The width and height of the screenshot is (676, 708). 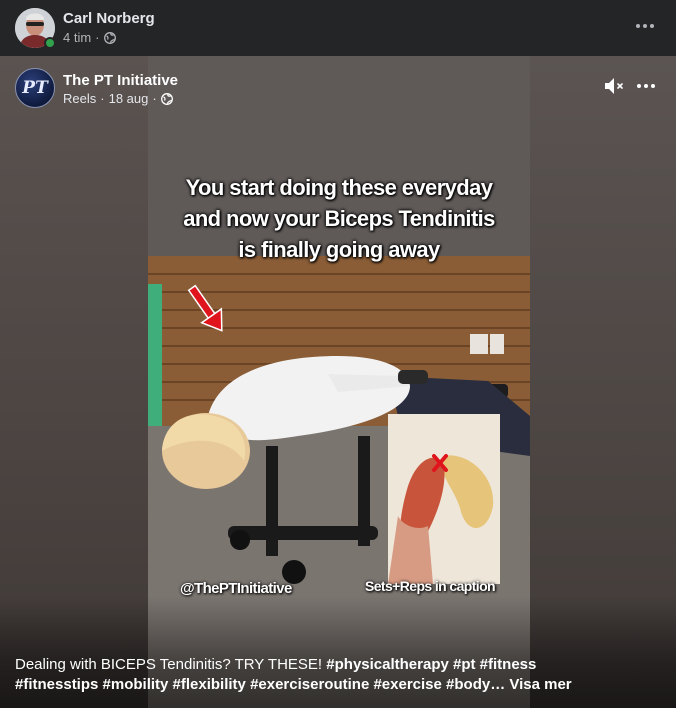 What do you see at coordinates (129, 98) in the screenshot?
I see `reel-date: 18 aug` at bounding box center [129, 98].